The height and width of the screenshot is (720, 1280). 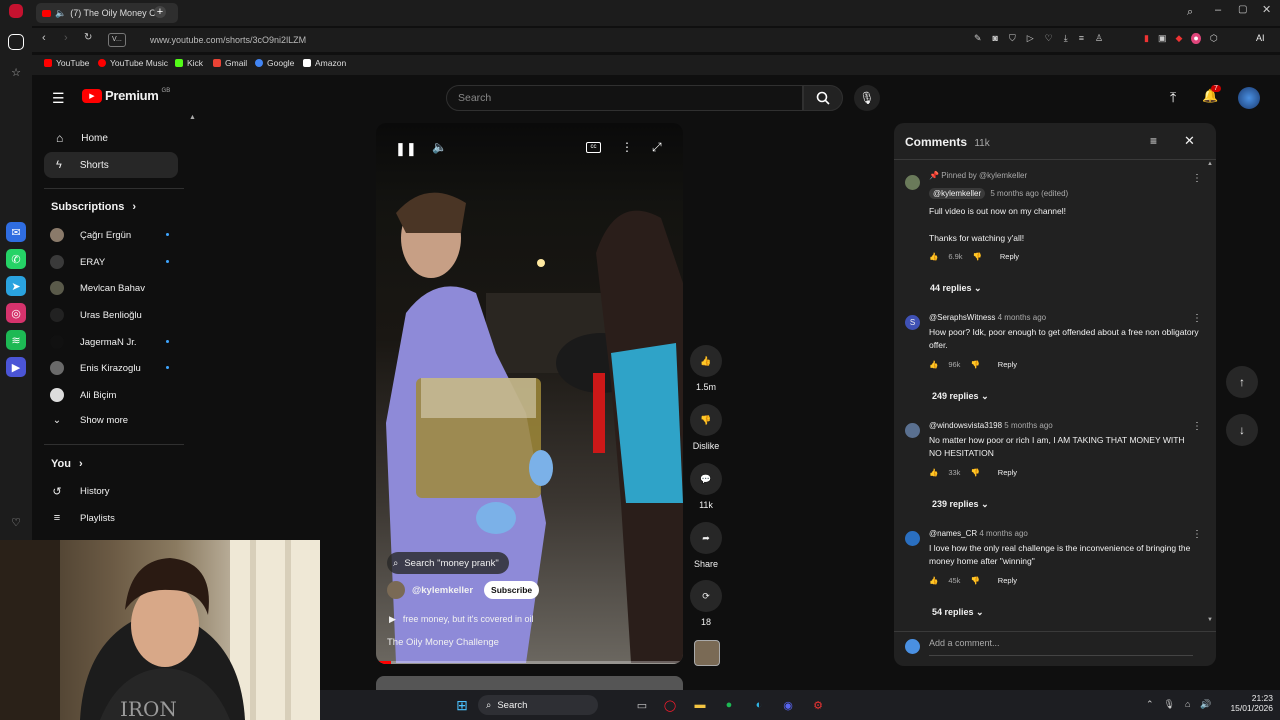 I want to click on reload-icon: ↻, so click(x=88, y=37).